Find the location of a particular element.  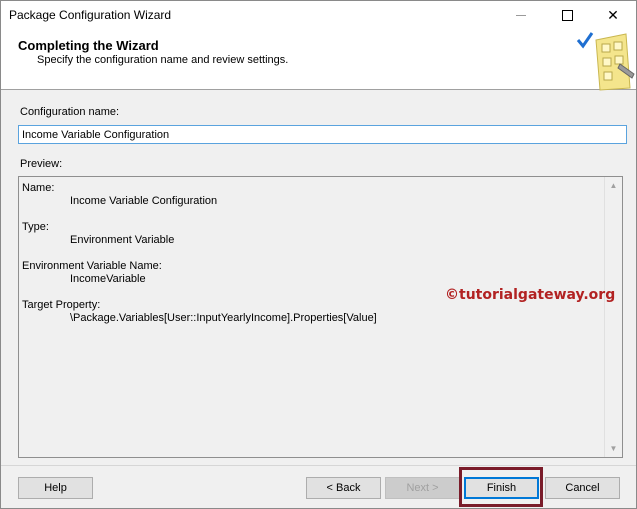

close-button: ✕ is located at coordinates (613, 15).